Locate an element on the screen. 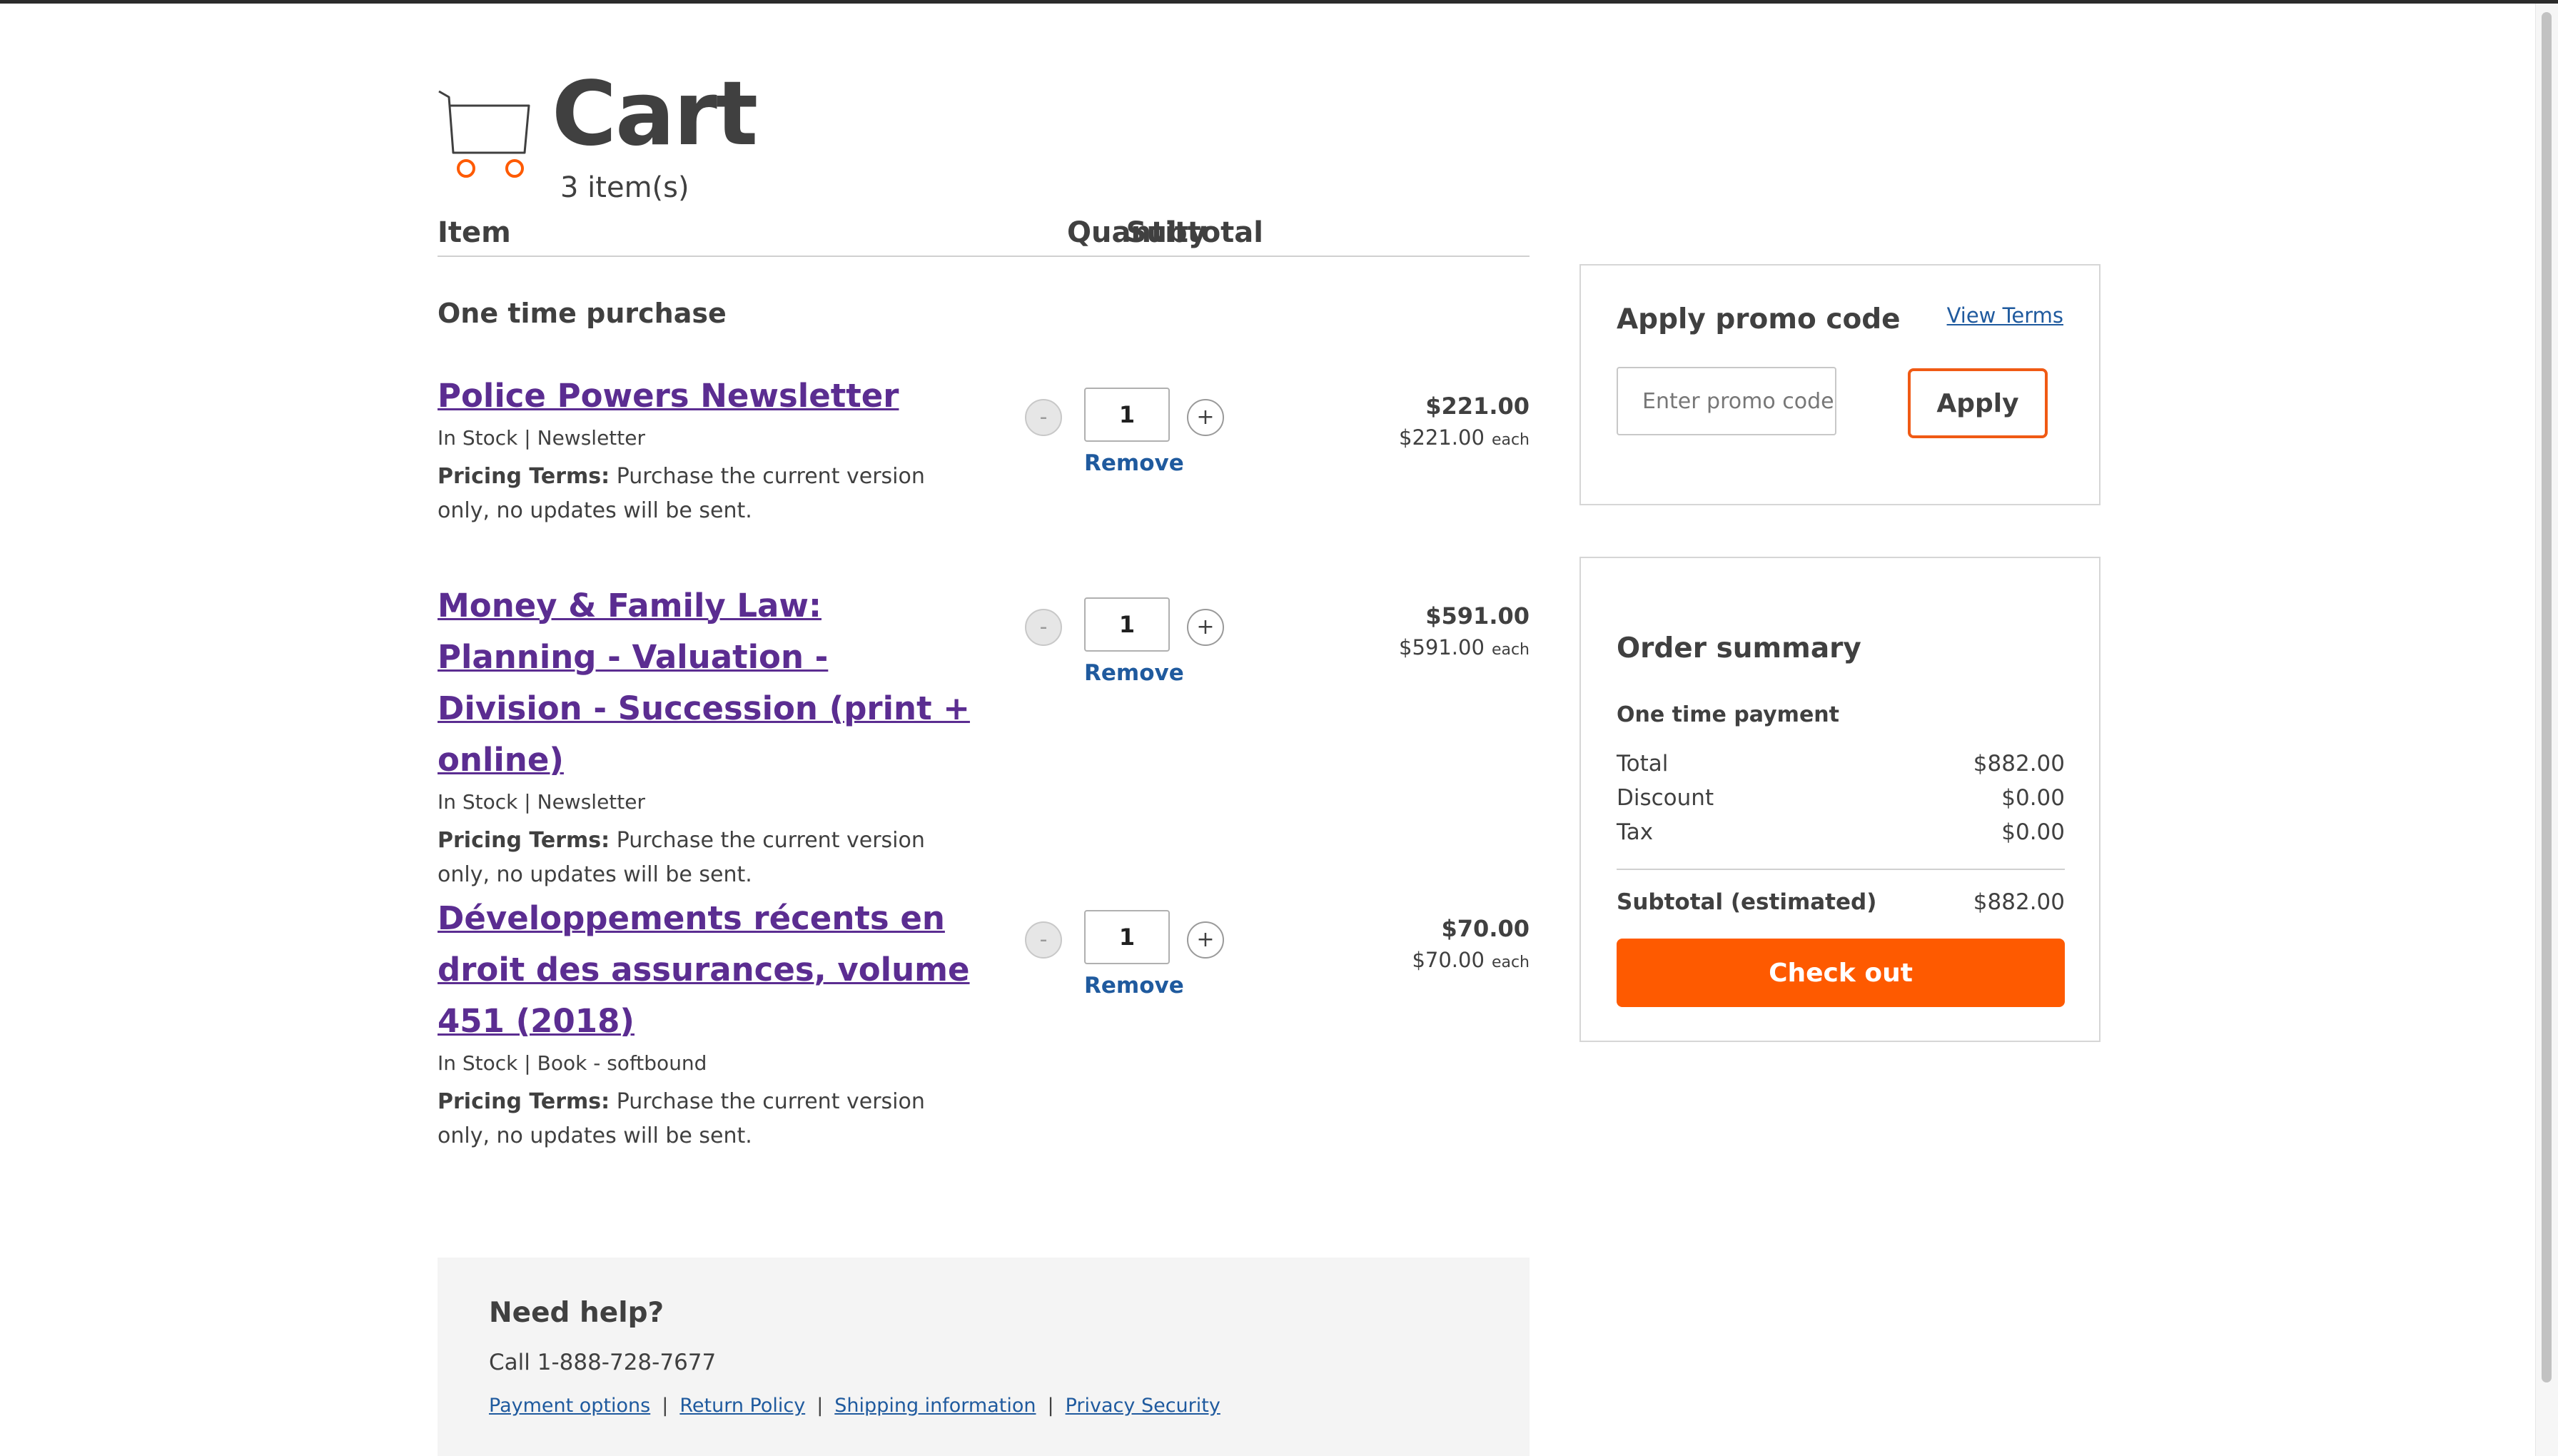  item-price: $221.00 $221.00 each is located at coordinates (1465, 422).